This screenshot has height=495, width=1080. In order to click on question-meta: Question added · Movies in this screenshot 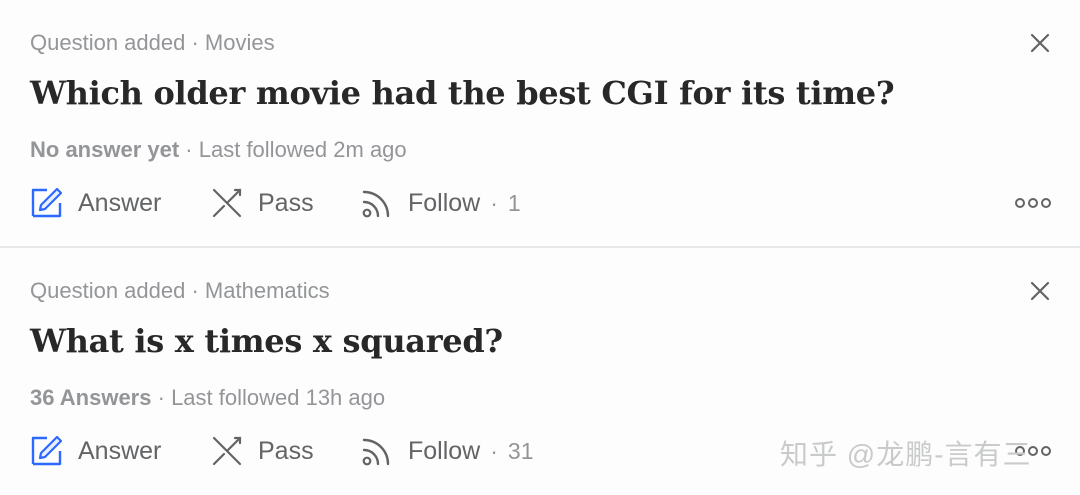, I will do `click(152, 43)`.